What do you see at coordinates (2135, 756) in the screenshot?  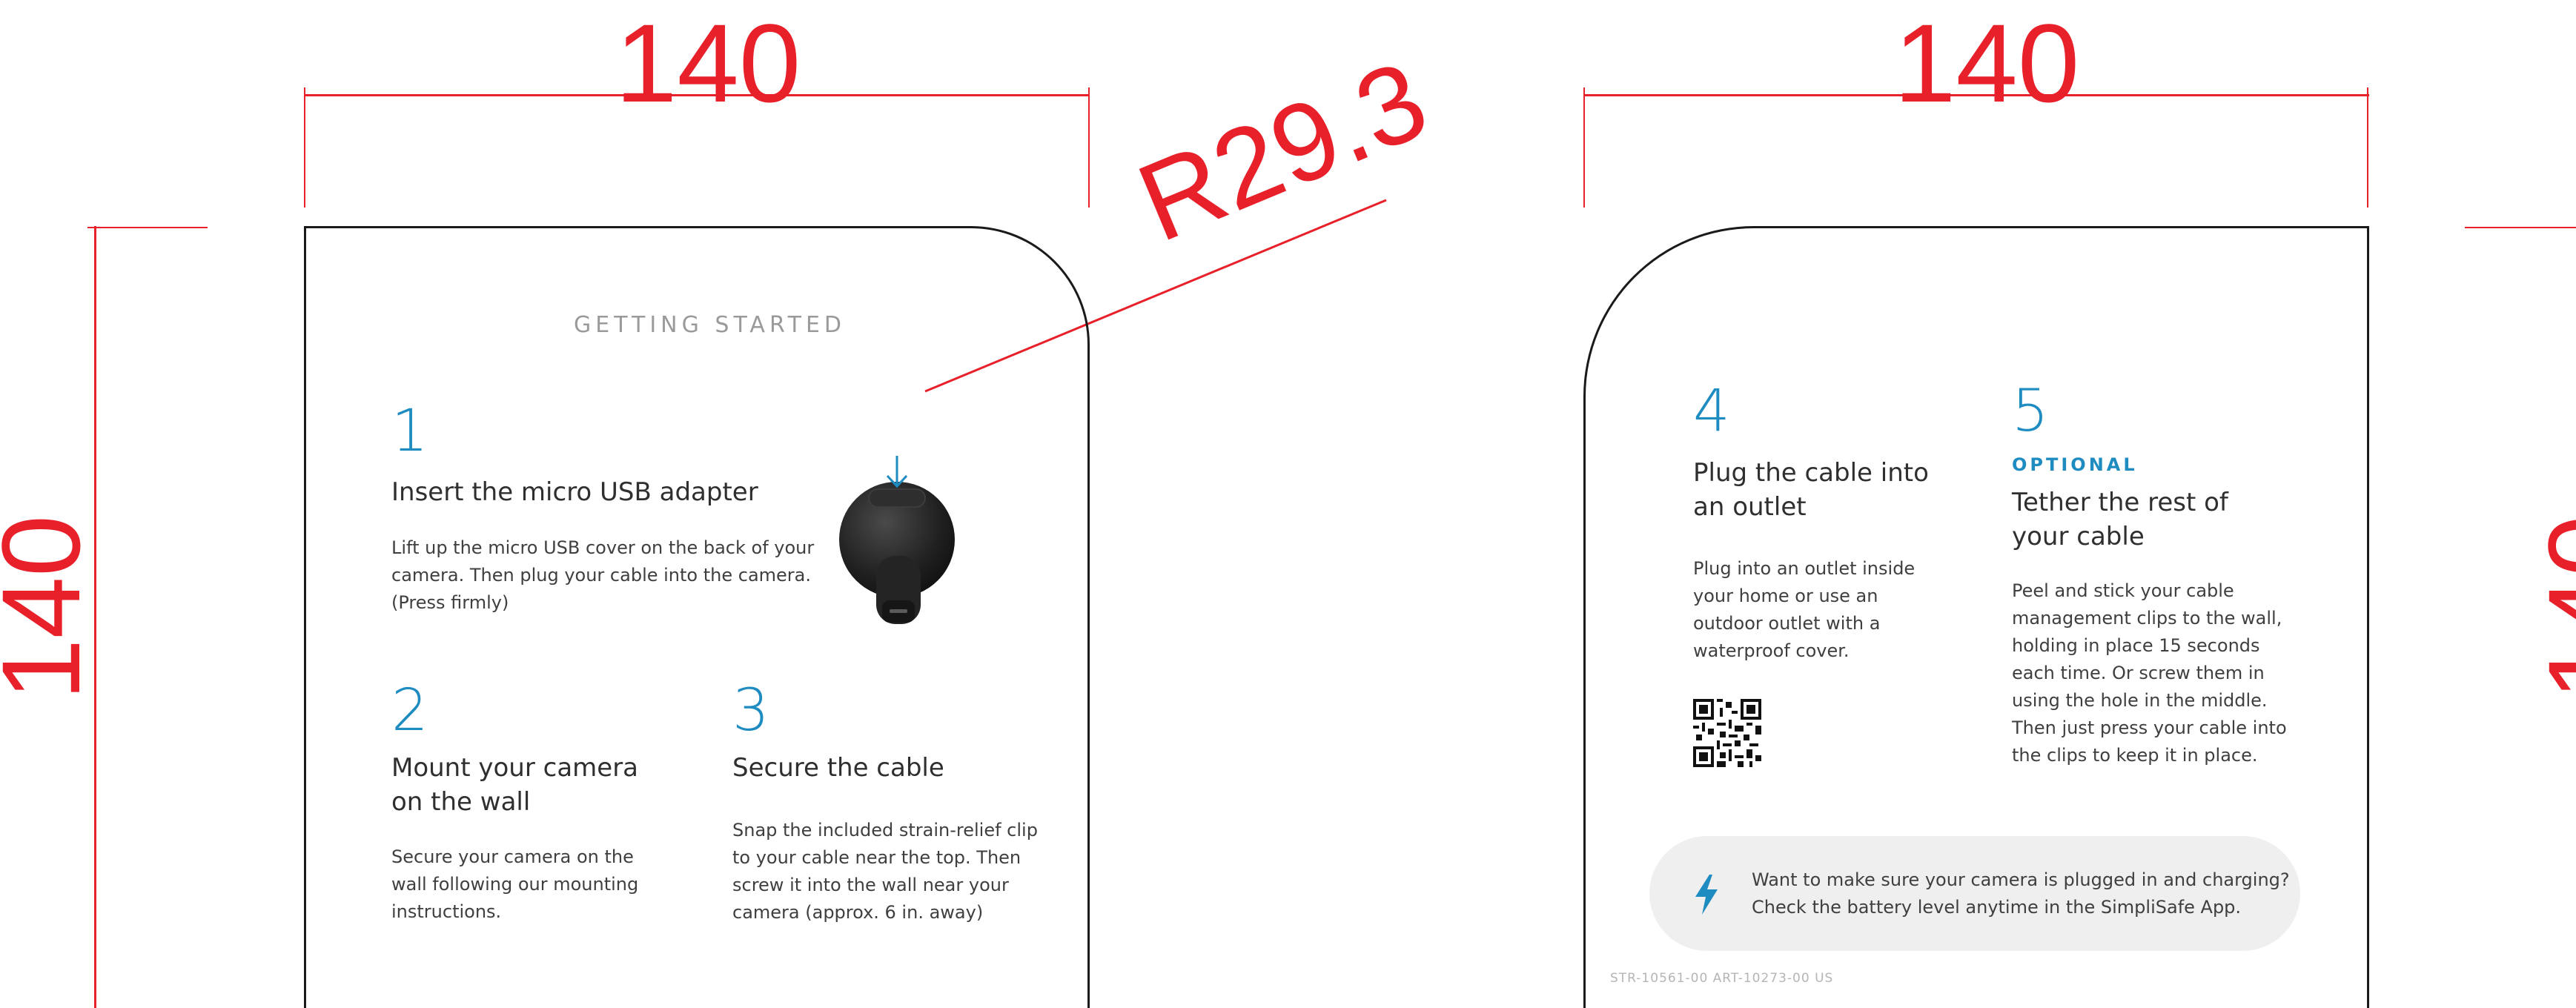 I see `step-5-body-line: the clips to keep it in place.` at bounding box center [2135, 756].